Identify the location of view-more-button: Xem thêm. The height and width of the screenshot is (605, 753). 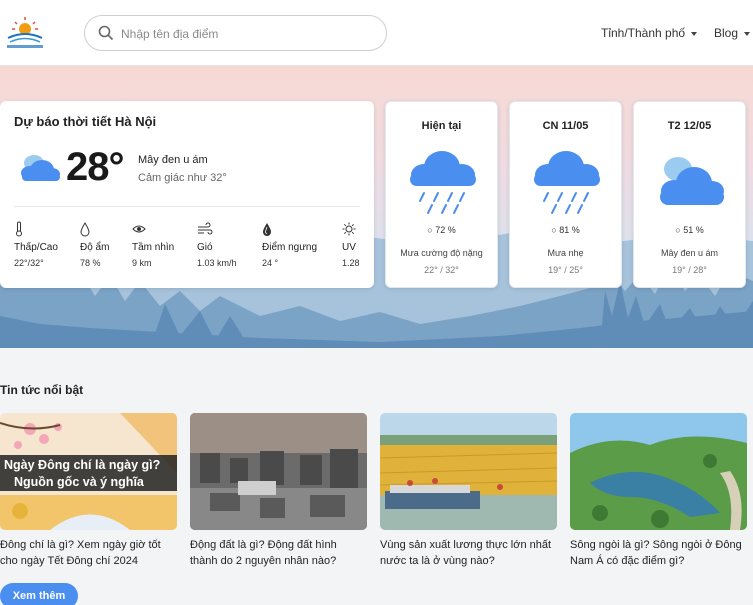
(39, 594).